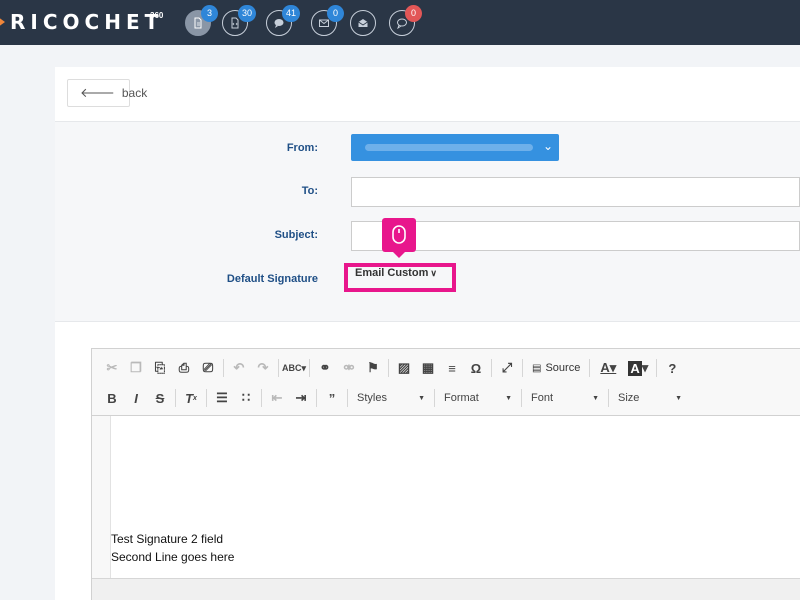  What do you see at coordinates (136, 368) in the screenshot?
I see `copy-icon: ❐` at bounding box center [136, 368].